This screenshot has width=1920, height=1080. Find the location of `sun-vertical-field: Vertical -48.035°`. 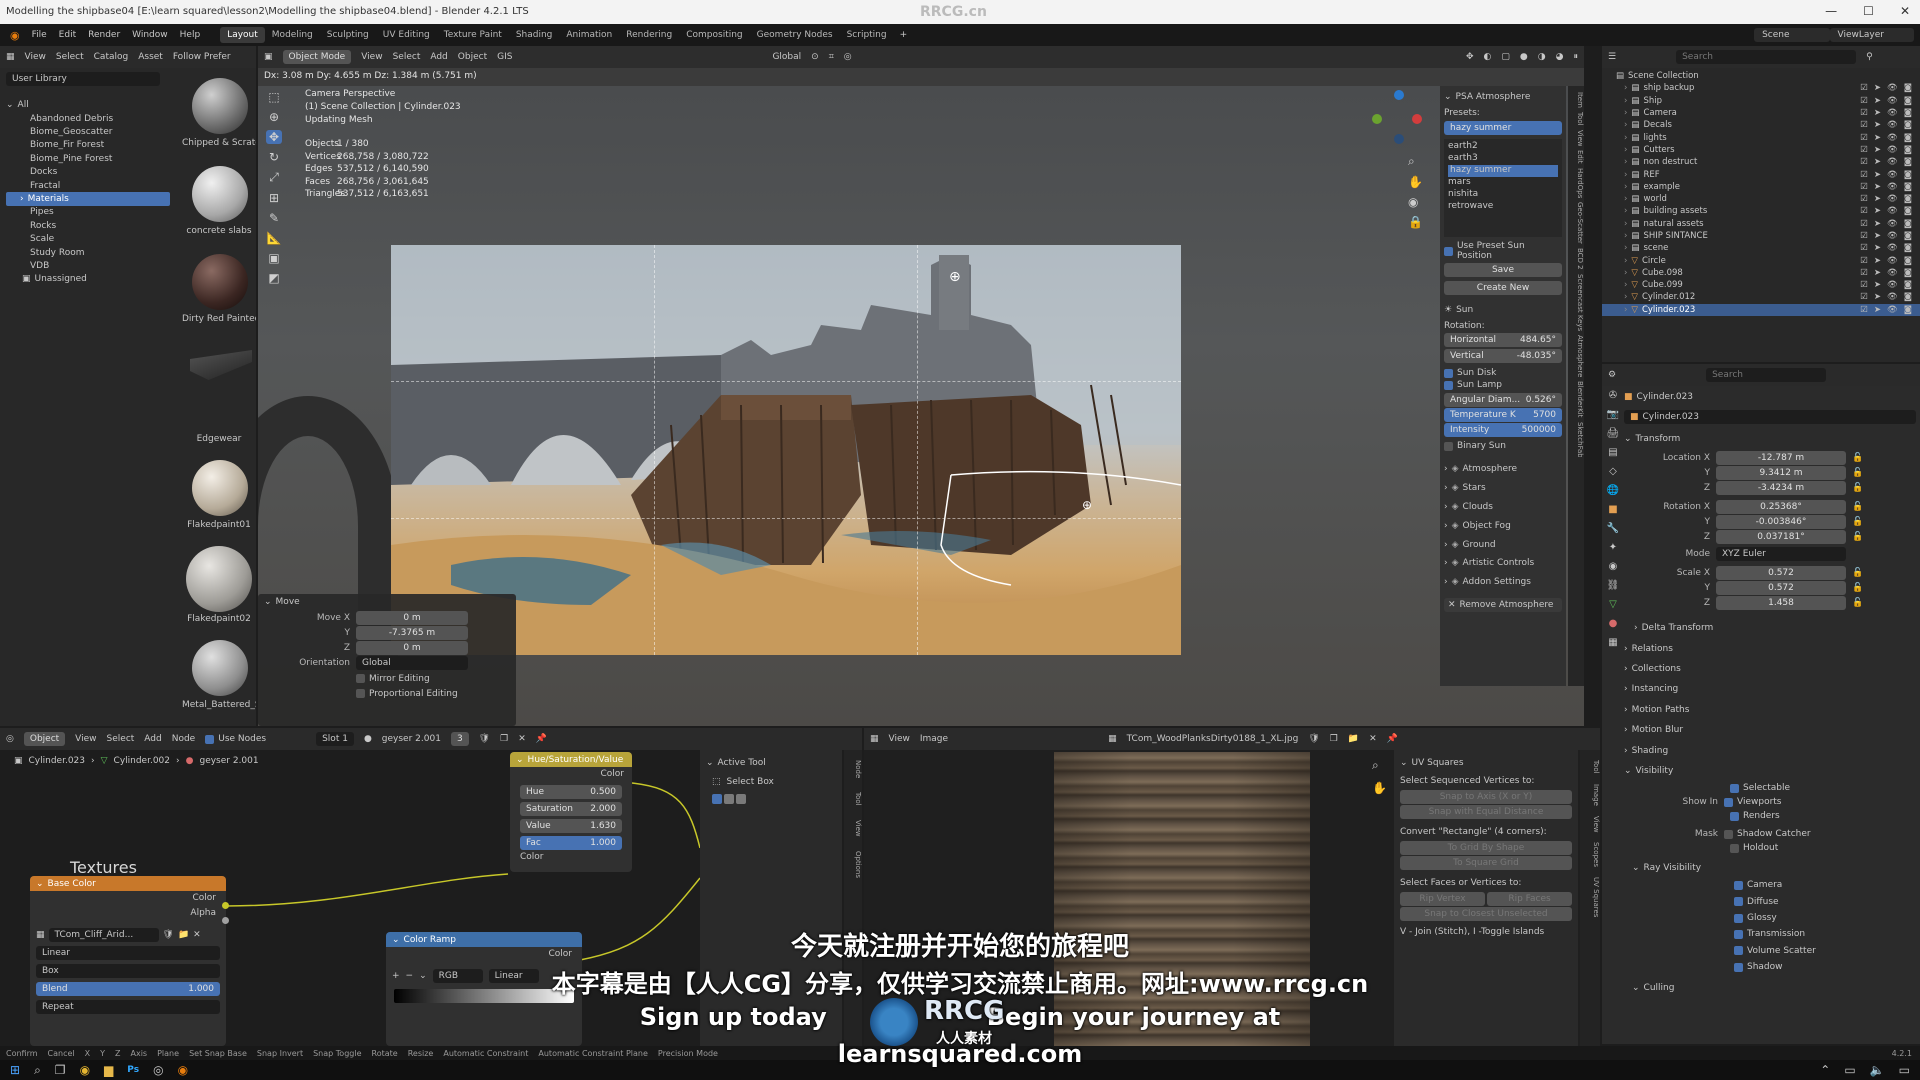

sun-vertical-field: Vertical -48.035° is located at coordinates (1503, 356).